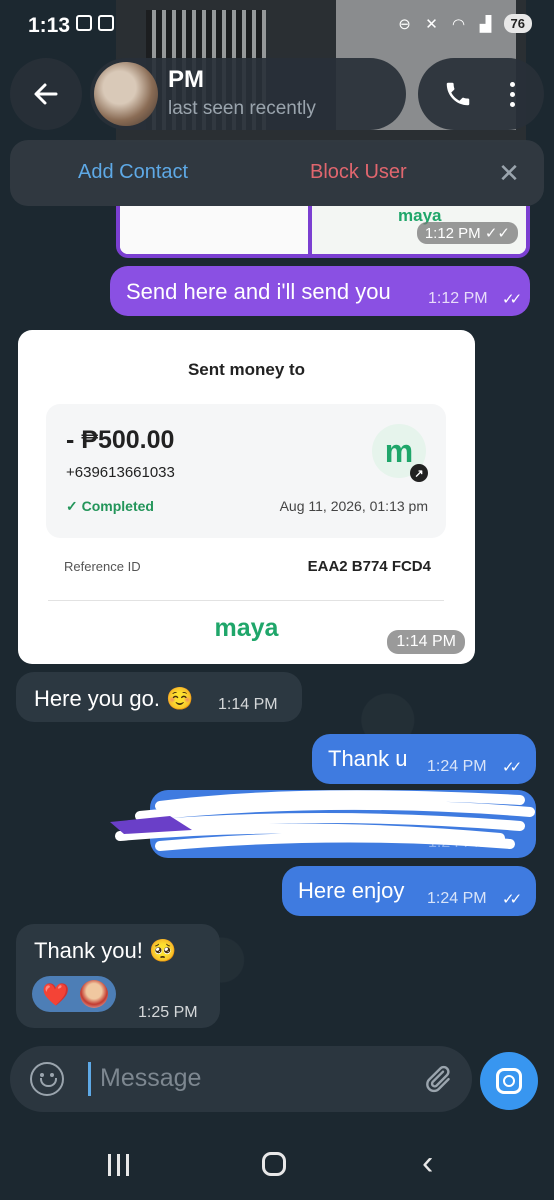 This screenshot has height=1200, width=554. I want to click on system-icons: ⊖ ✕ ◠ ▟ 76, so click(464, 23).